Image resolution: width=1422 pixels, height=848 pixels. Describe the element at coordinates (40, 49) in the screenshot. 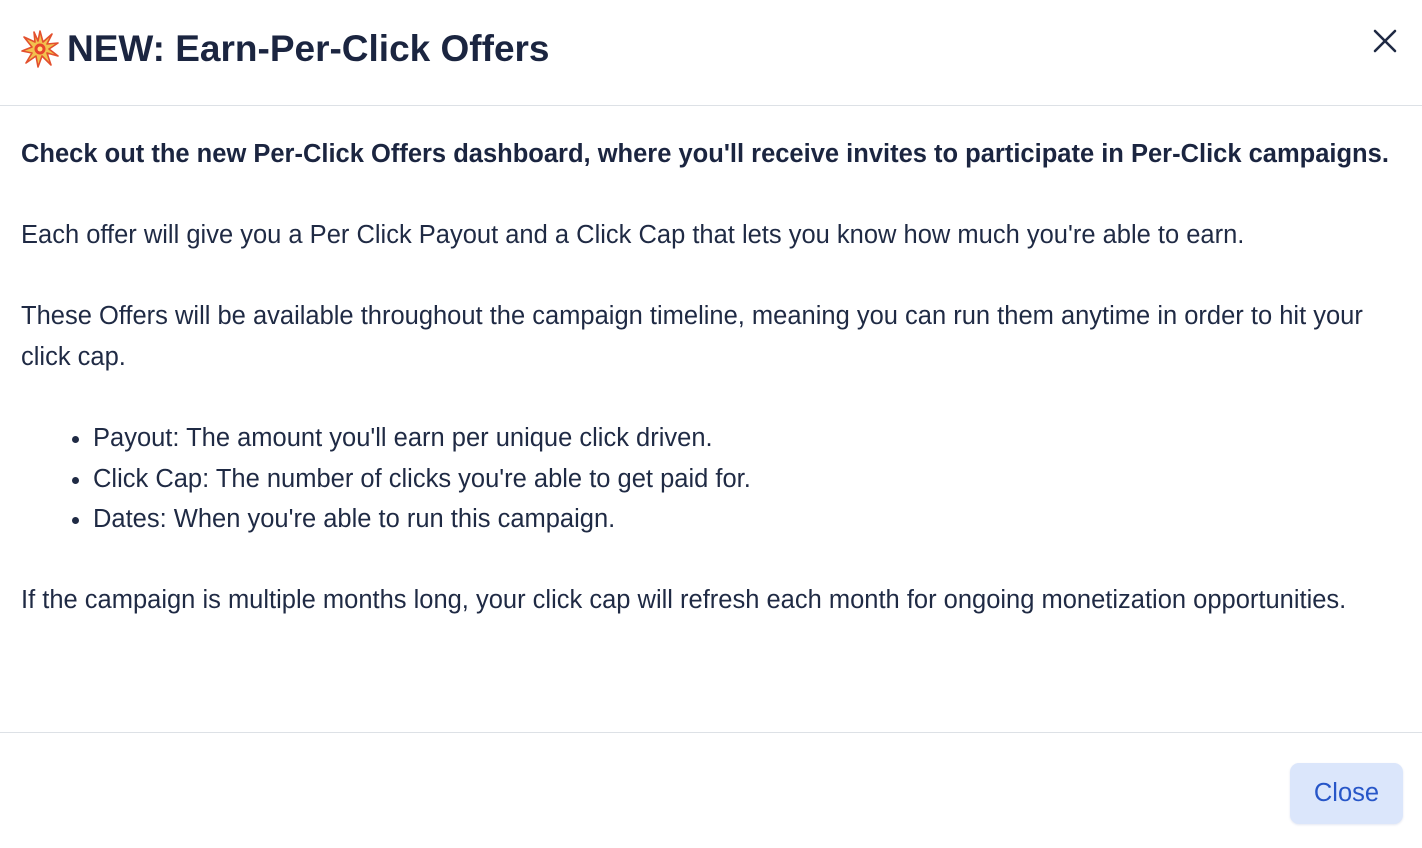

I see `collision-emoji-icon` at that location.